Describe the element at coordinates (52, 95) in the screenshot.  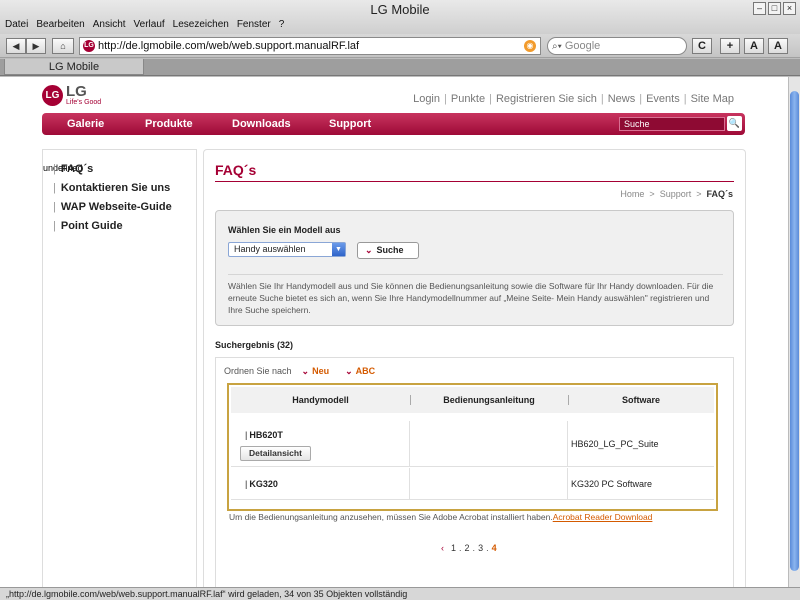
I see `lg-logo-icon: LG` at that location.